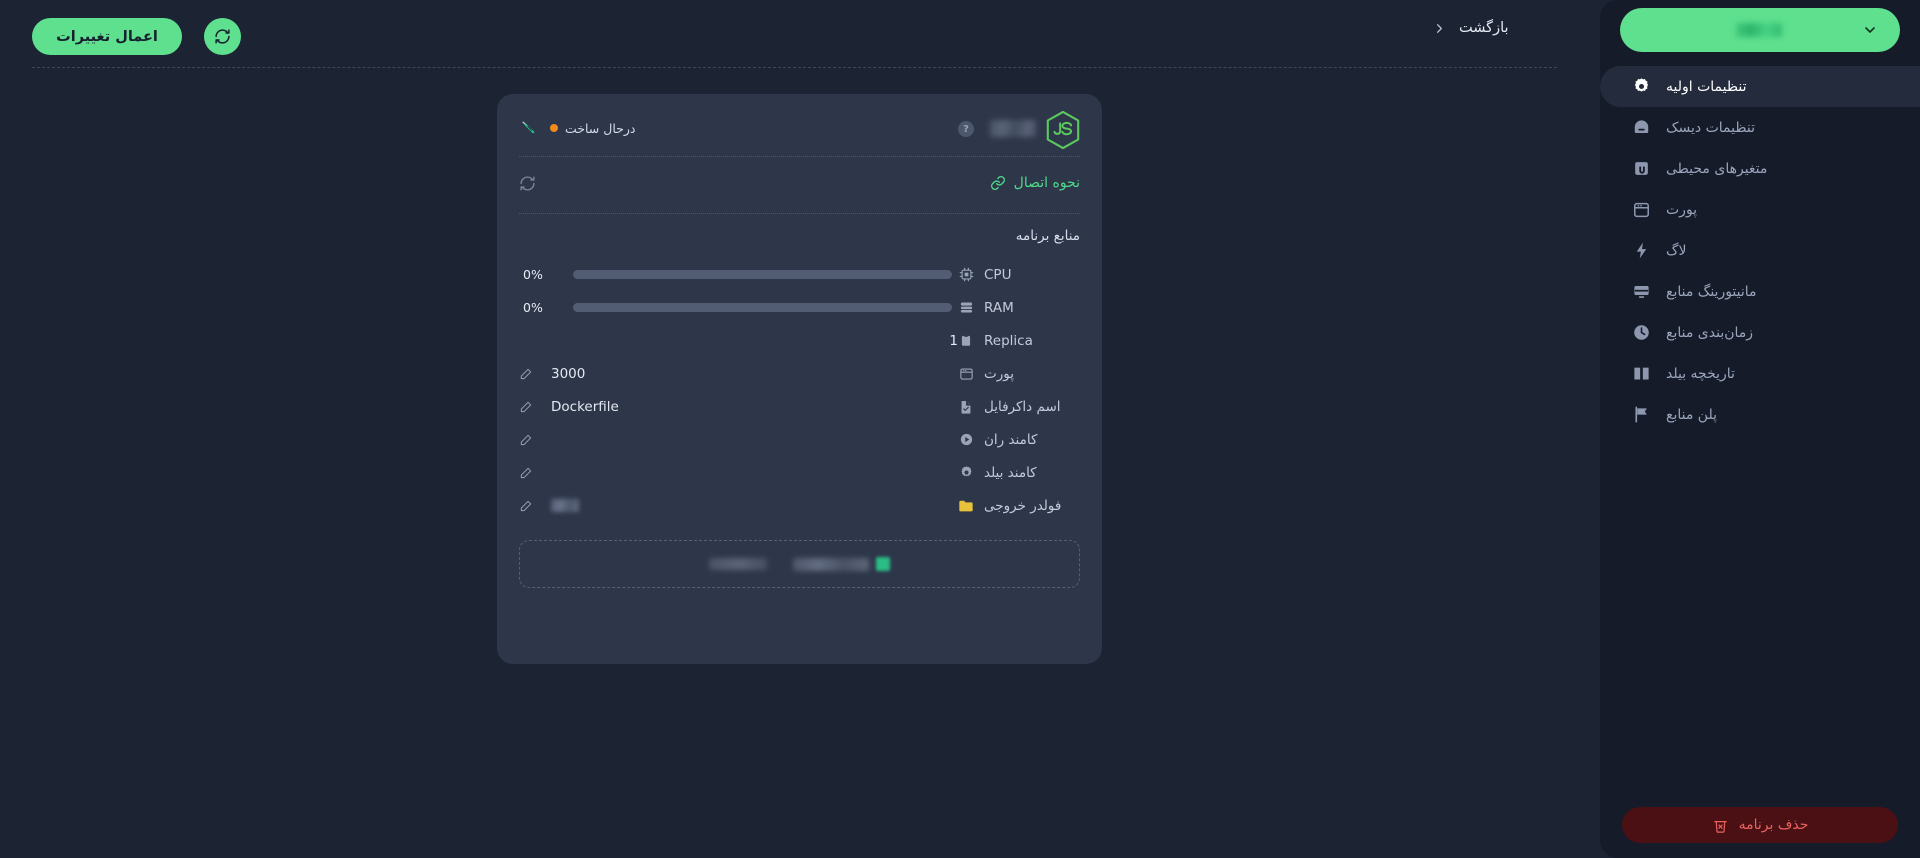 The image size is (1920, 858). What do you see at coordinates (883, 564) in the screenshot?
I see `bottom-chip-a-icon` at bounding box center [883, 564].